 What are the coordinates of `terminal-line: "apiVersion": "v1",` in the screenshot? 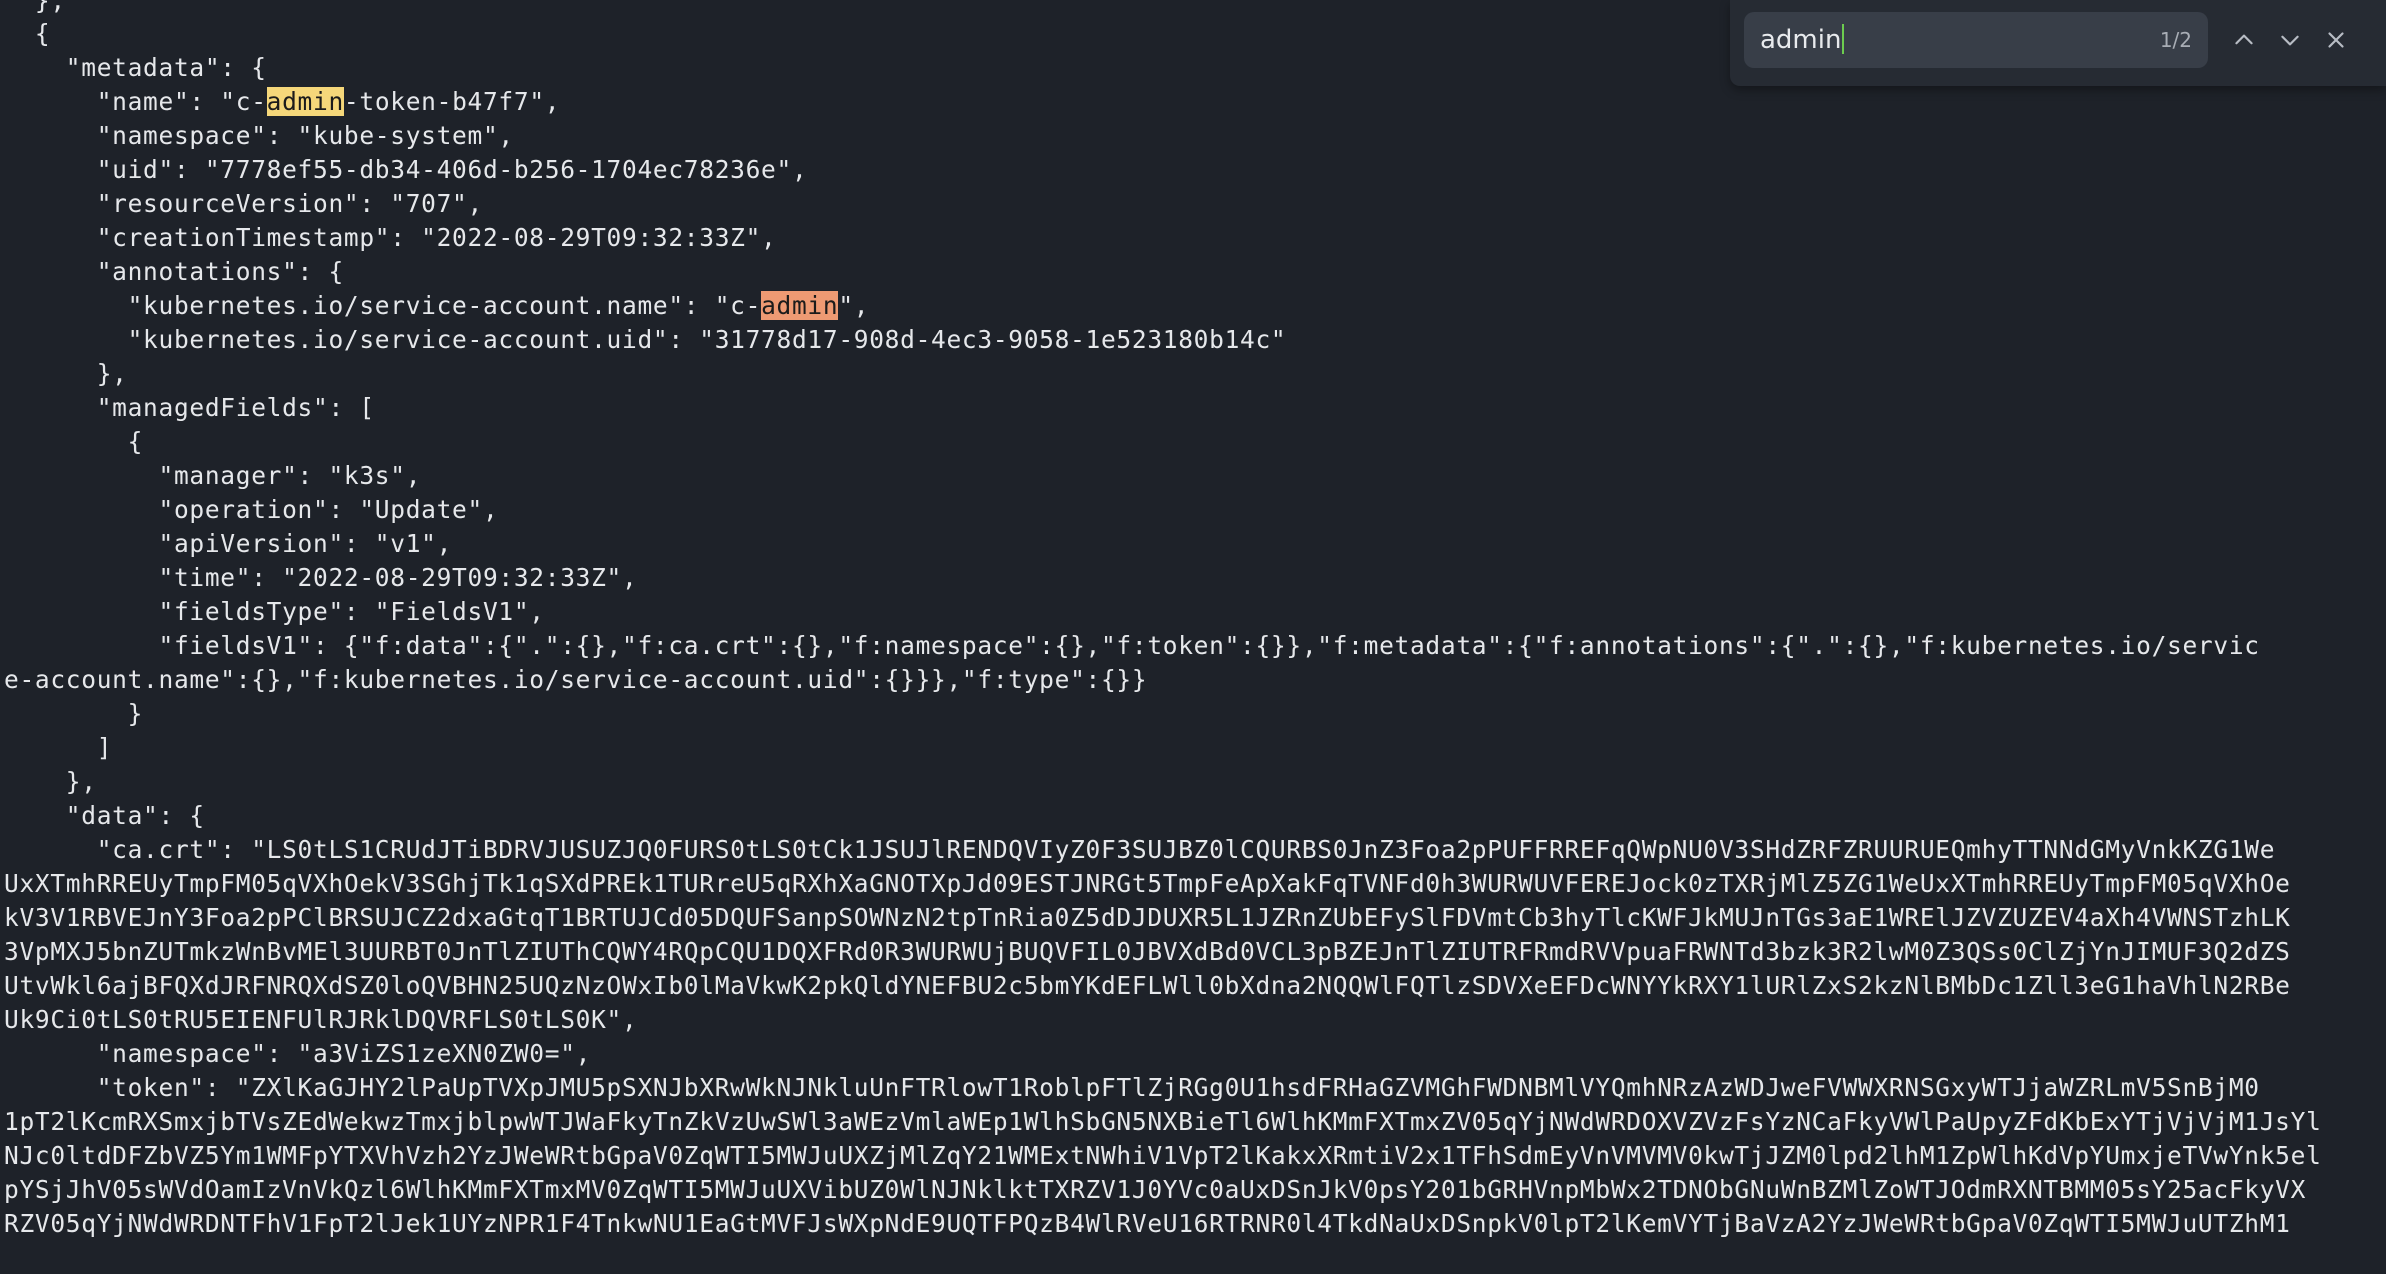 It's located at (228, 543).